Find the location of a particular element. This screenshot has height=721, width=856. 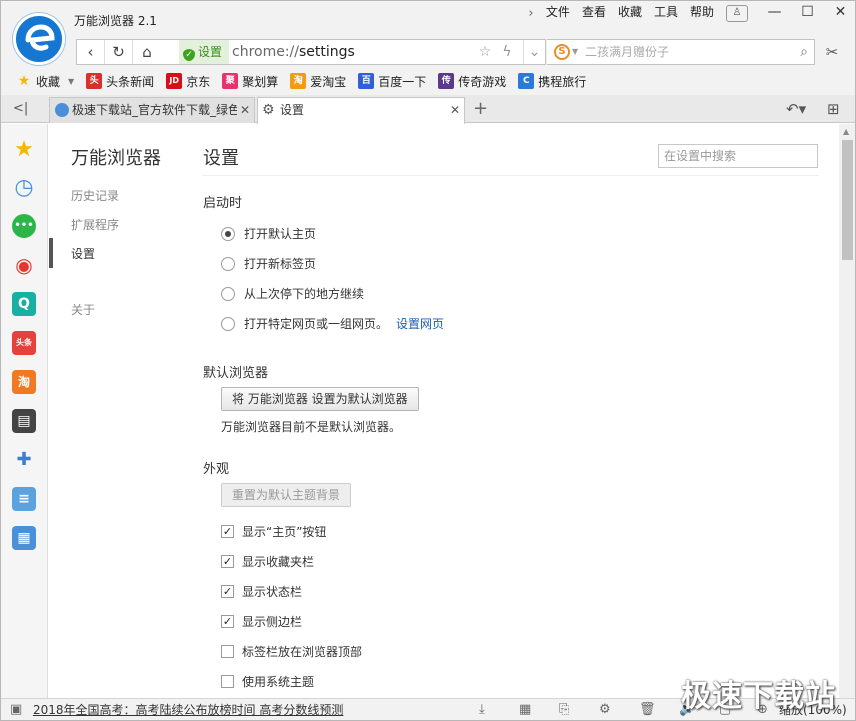

startup-option-homepage: 打开默认主页 is located at coordinates (268, 233).